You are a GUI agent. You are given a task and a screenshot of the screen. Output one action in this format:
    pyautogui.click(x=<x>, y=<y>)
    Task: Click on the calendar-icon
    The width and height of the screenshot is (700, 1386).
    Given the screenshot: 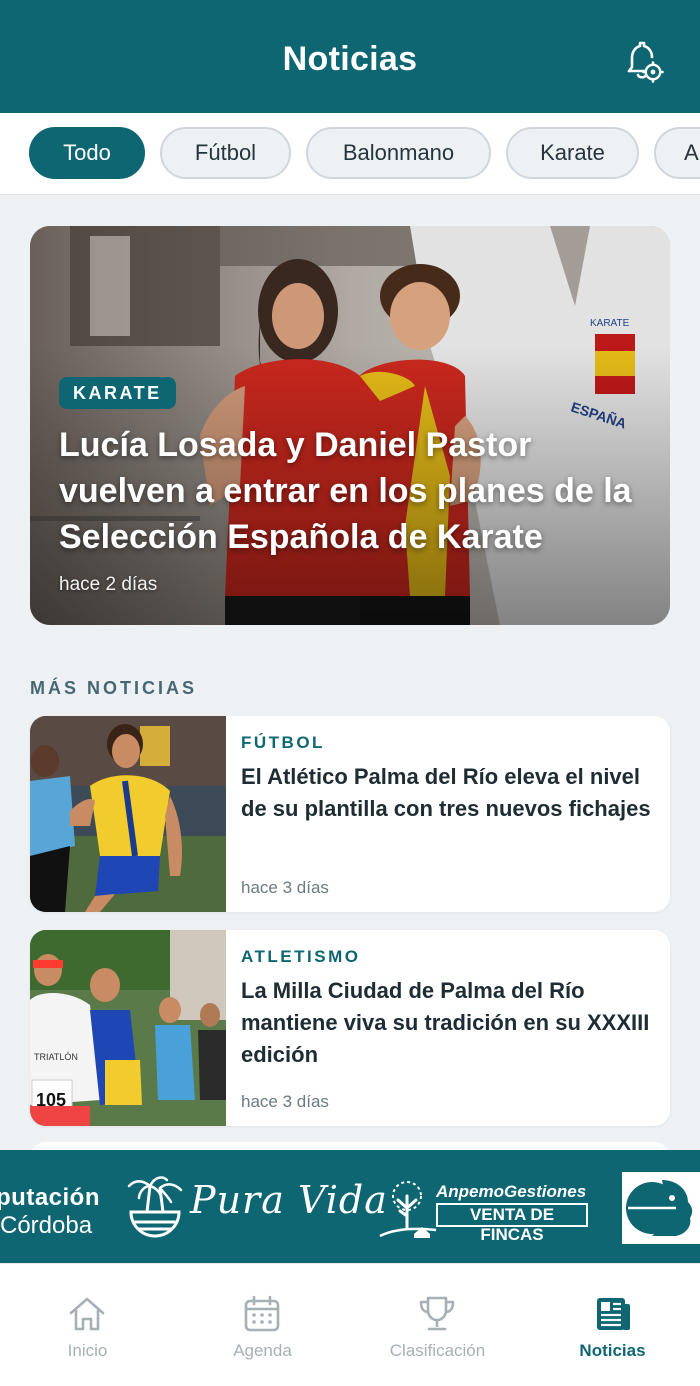 What is the action you would take?
    pyautogui.click(x=262, y=1313)
    